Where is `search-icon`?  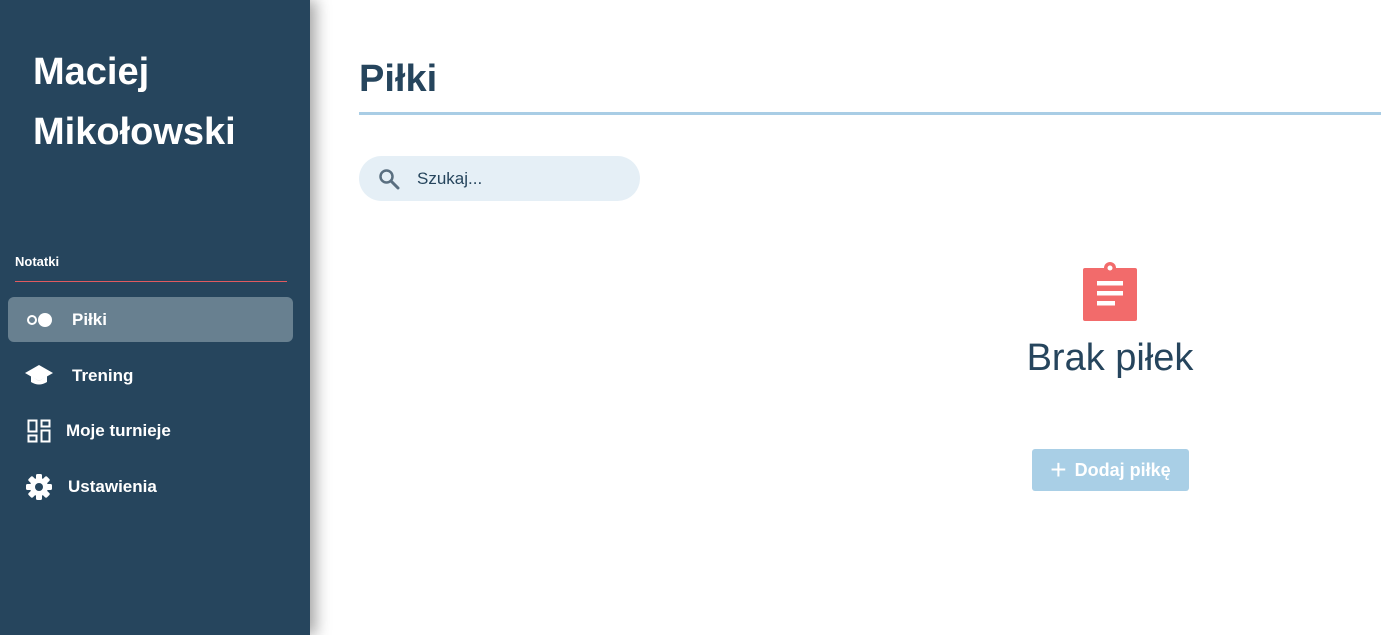 search-icon is located at coordinates (389, 179).